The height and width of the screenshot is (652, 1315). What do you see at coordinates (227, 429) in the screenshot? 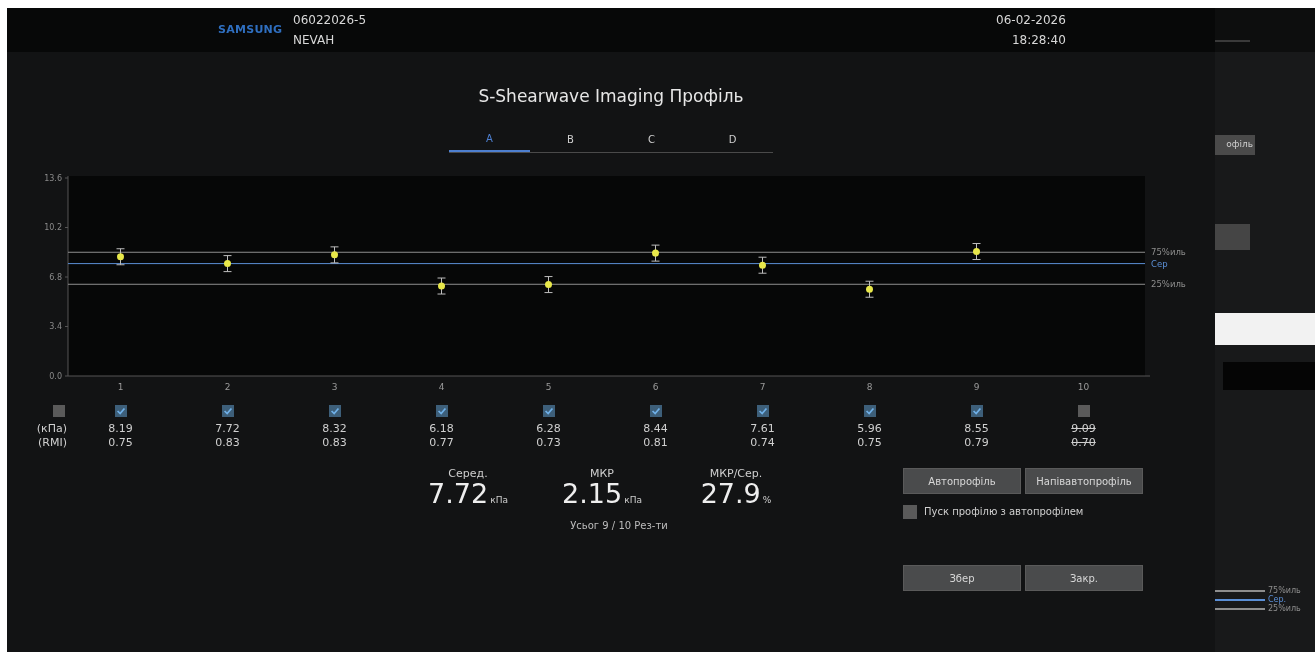
I see `table-cell: 7.72` at bounding box center [227, 429].